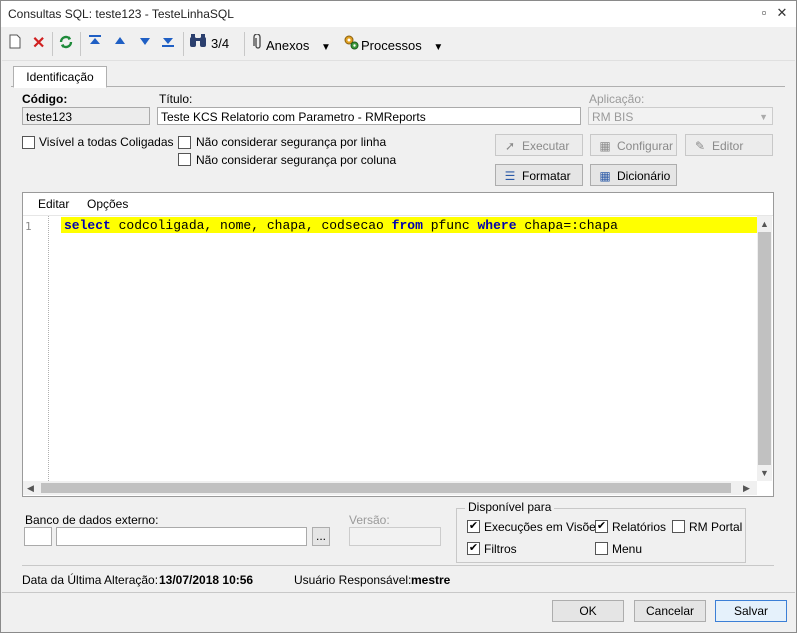 Image resolution: width=797 pixels, height=633 pixels. I want to click on horizontal-scrollbar: ◀ ▶, so click(390, 488).